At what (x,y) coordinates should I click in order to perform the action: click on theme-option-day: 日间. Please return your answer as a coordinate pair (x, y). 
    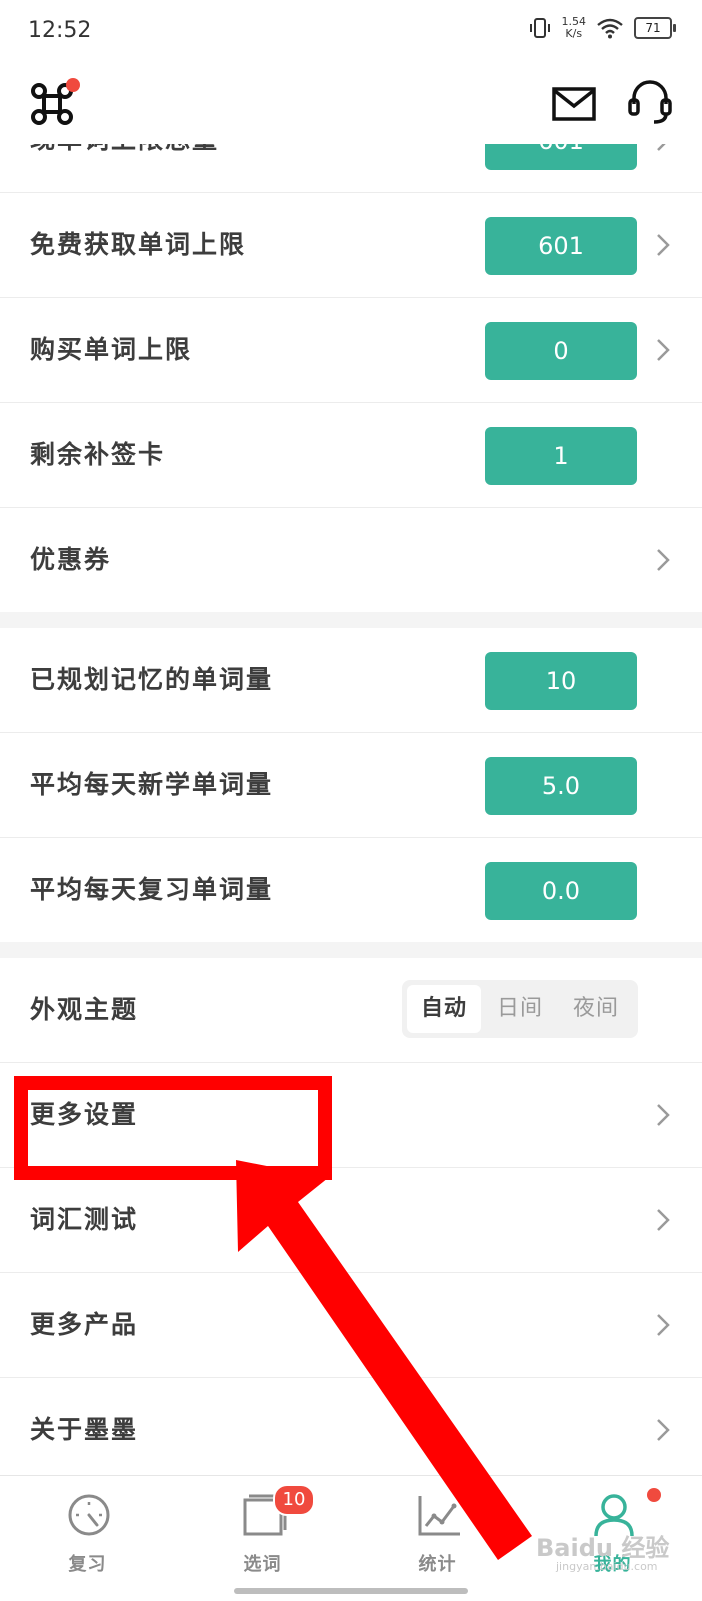
    Looking at the image, I should click on (520, 1009).